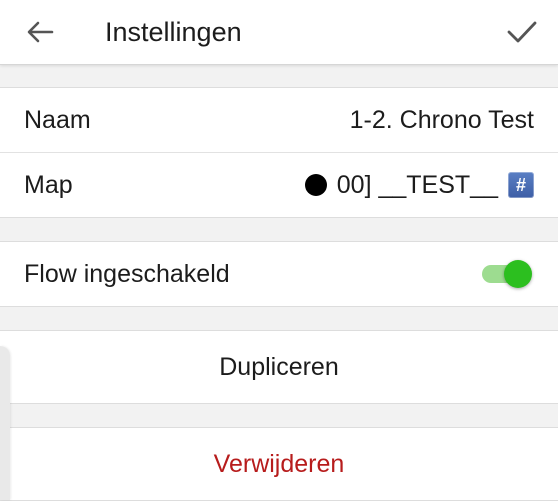 This screenshot has width=558, height=501. I want to click on folder-row: Map 00] __TEST__ #, so click(279, 184).